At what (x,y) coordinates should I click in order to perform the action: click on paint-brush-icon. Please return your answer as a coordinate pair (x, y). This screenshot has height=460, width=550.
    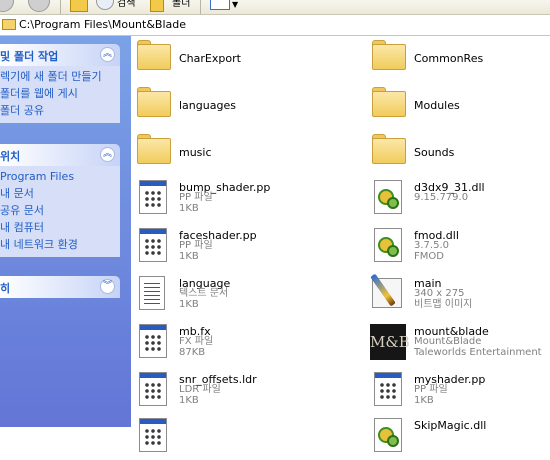
    Looking at the image, I should click on (387, 292).